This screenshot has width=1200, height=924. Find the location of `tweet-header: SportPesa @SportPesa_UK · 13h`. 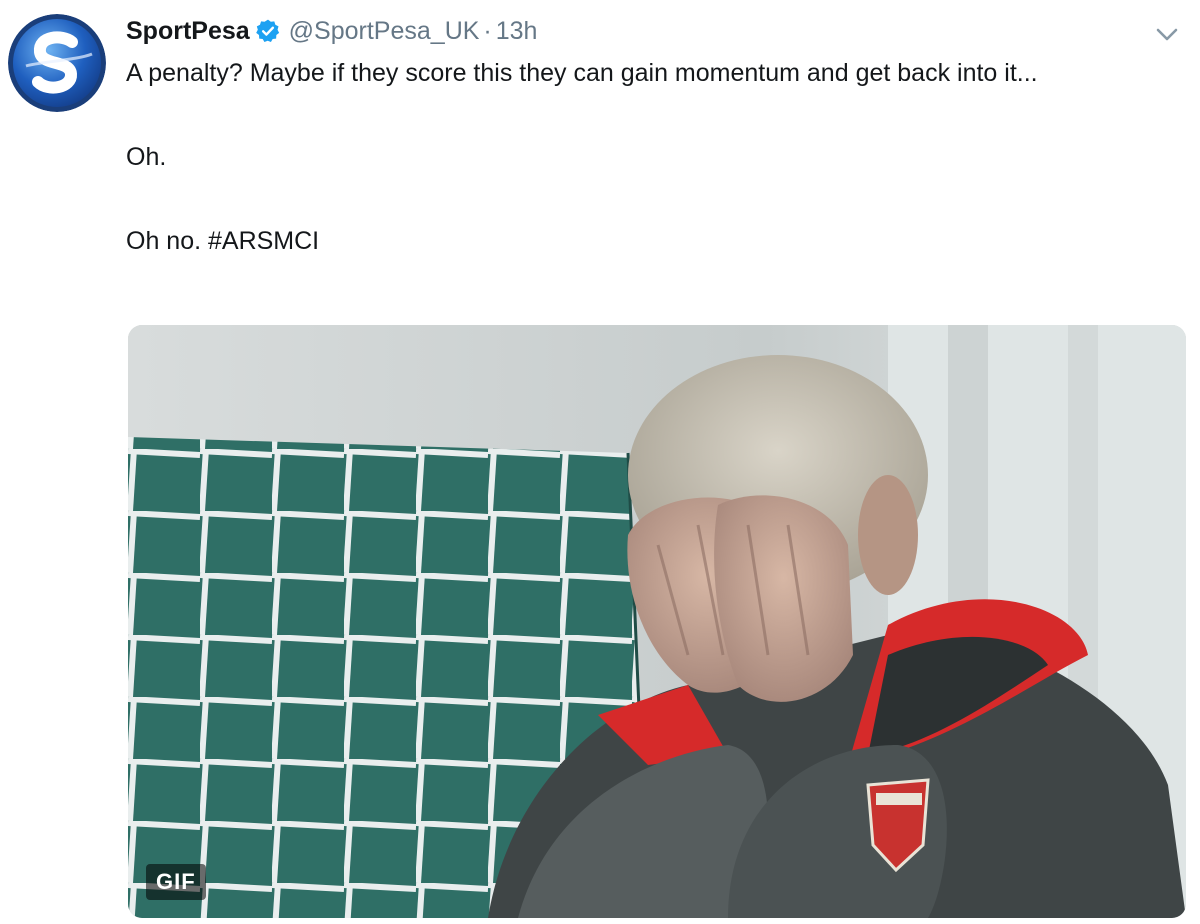

tweet-header: SportPesa @SportPesa_UK · 13h is located at coordinates (331, 31).